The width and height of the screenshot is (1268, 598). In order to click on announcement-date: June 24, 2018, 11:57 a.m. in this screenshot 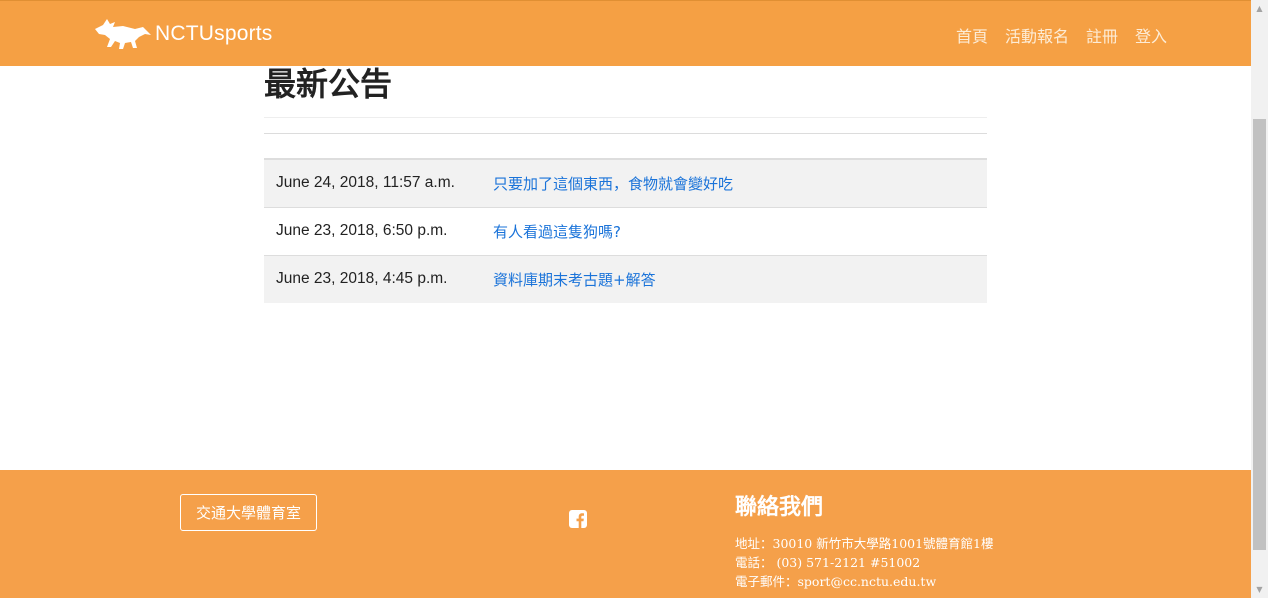, I will do `click(365, 183)`.